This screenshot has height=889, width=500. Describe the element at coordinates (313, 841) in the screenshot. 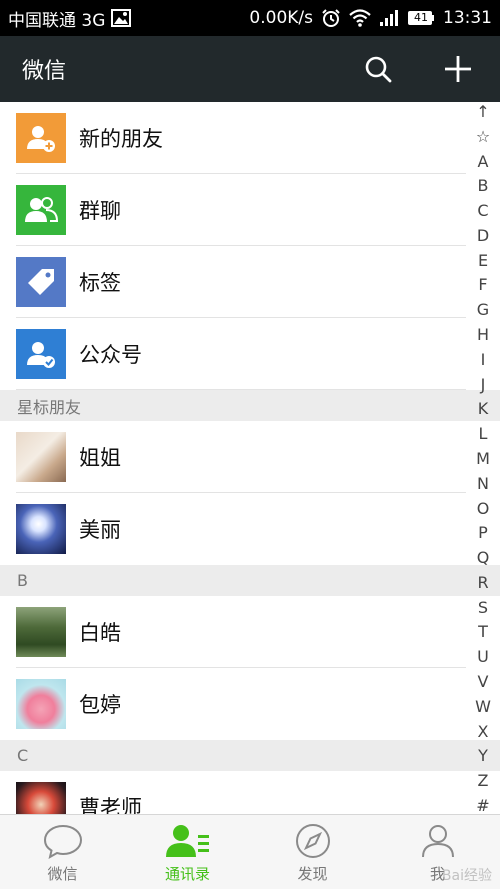

I see `compass-icon` at that location.